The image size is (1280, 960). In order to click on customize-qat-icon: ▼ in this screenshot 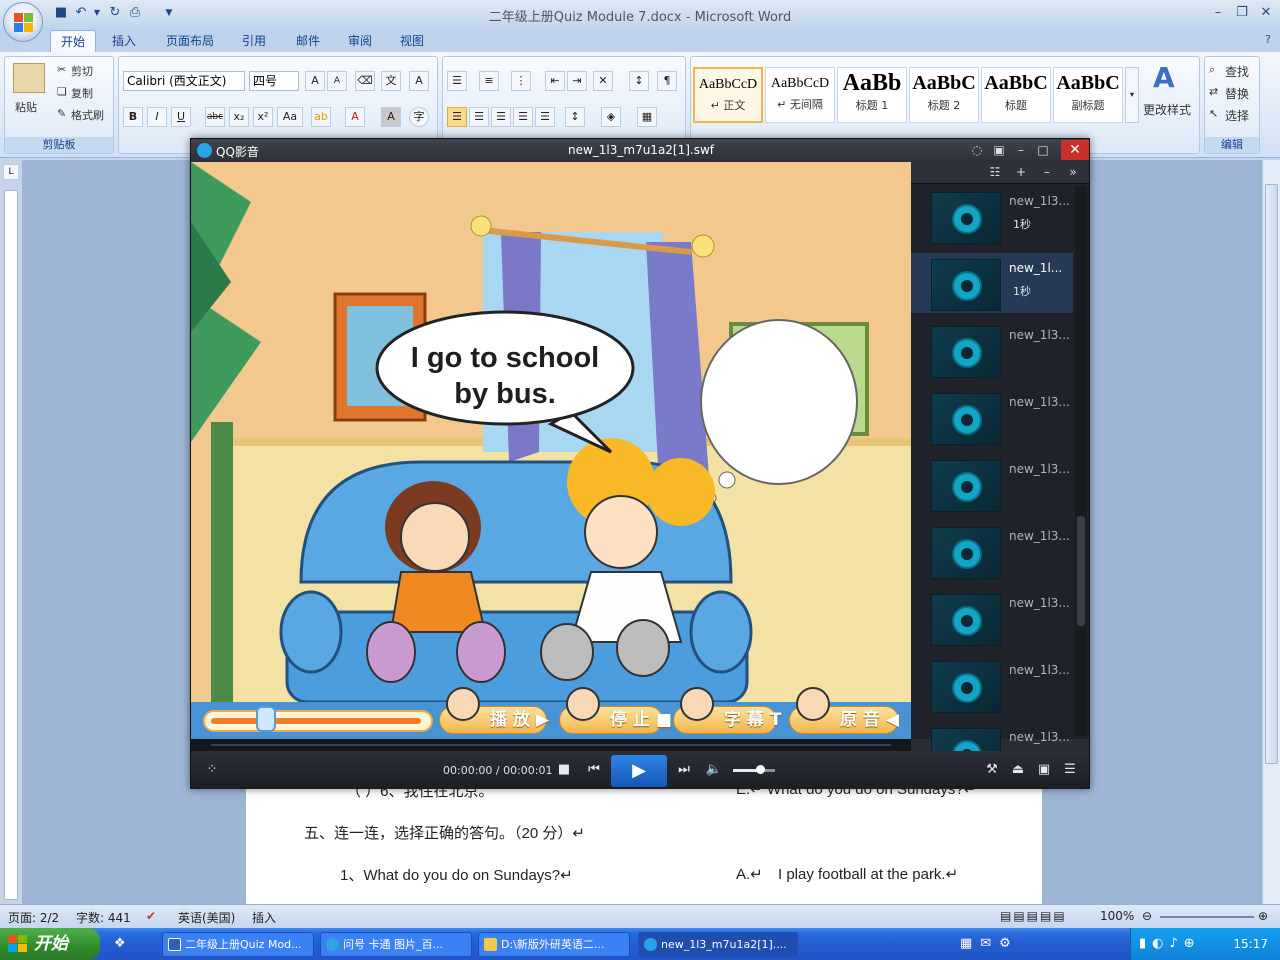, I will do `click(169, 13)`.